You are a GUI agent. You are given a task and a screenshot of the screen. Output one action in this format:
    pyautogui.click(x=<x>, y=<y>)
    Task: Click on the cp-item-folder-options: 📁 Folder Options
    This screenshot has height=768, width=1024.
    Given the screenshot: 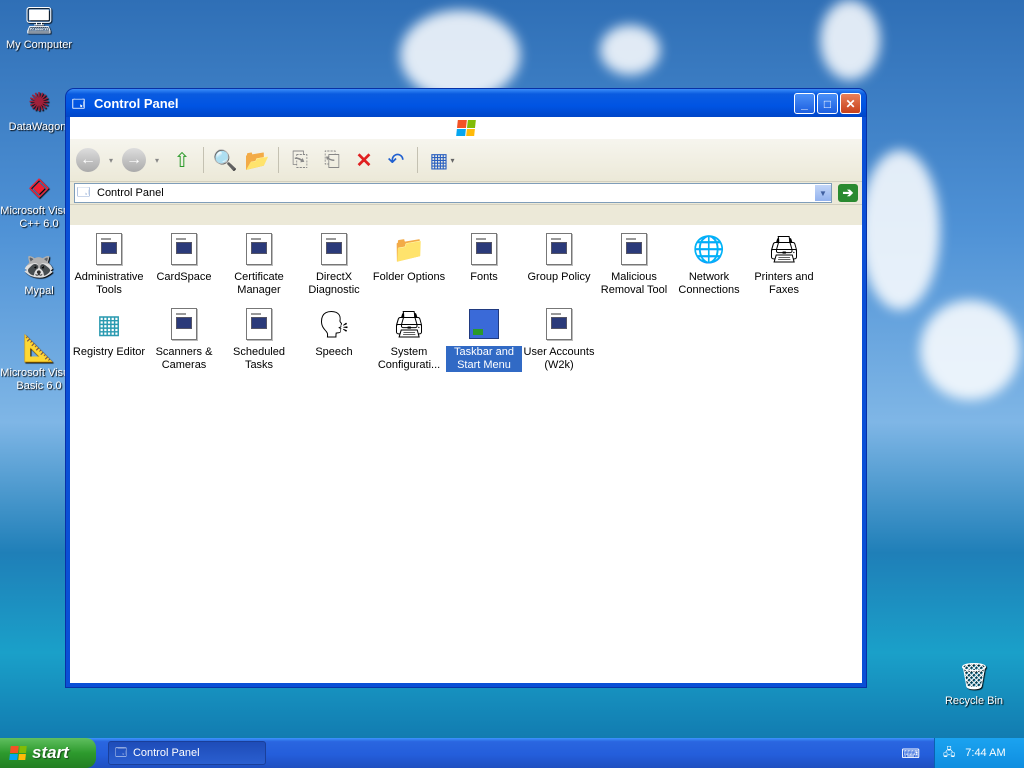 What is the action you would take?
    pyautogui.click(x=409, y=258)
    